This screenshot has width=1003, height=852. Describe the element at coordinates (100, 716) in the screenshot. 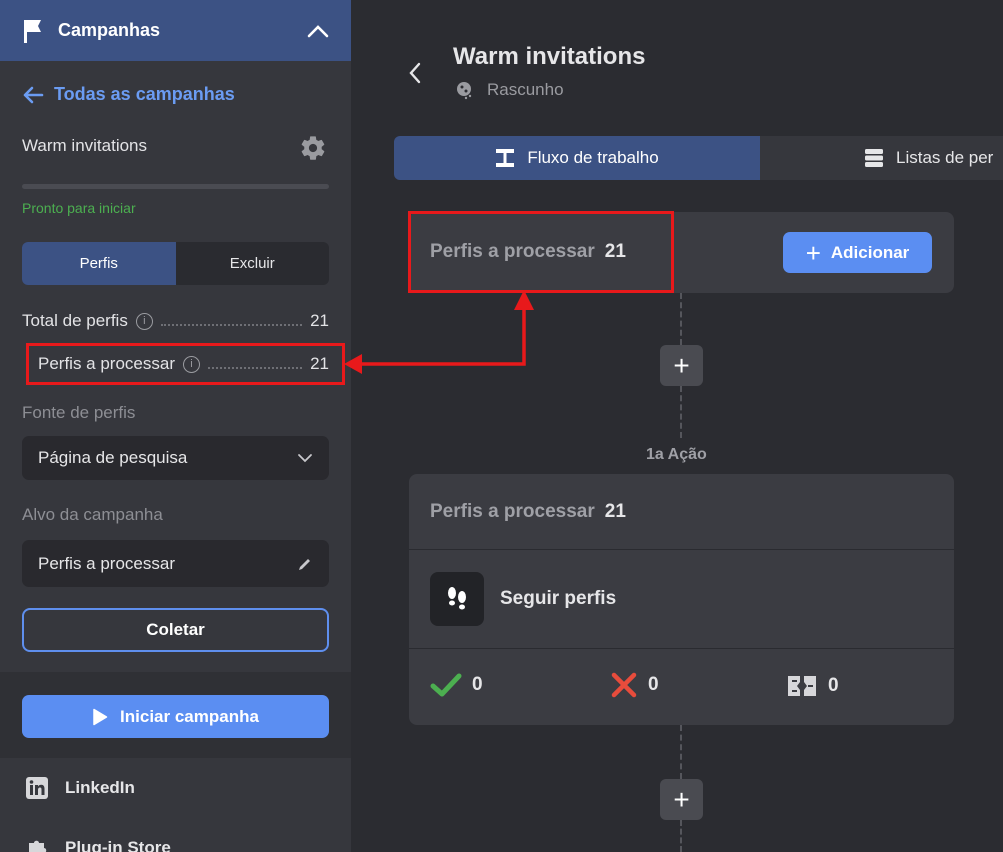

I see `play-icon` at that location.